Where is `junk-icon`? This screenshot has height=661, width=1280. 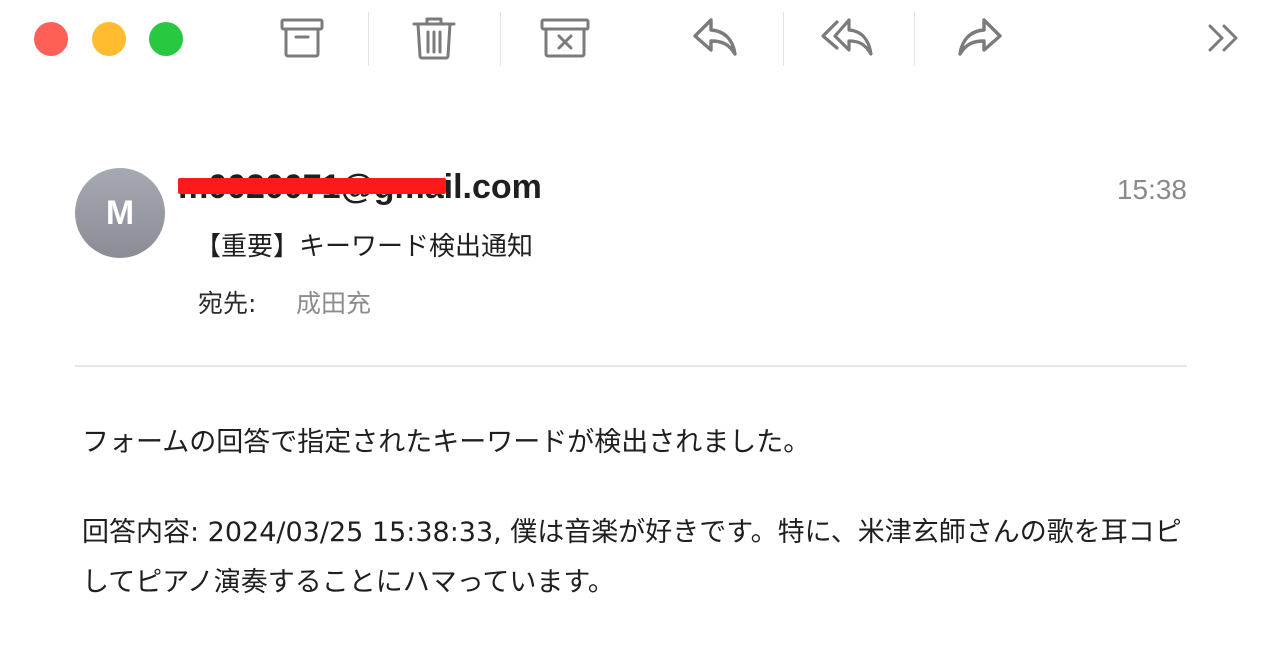
junk-icon is located at coordinates (565, 38).